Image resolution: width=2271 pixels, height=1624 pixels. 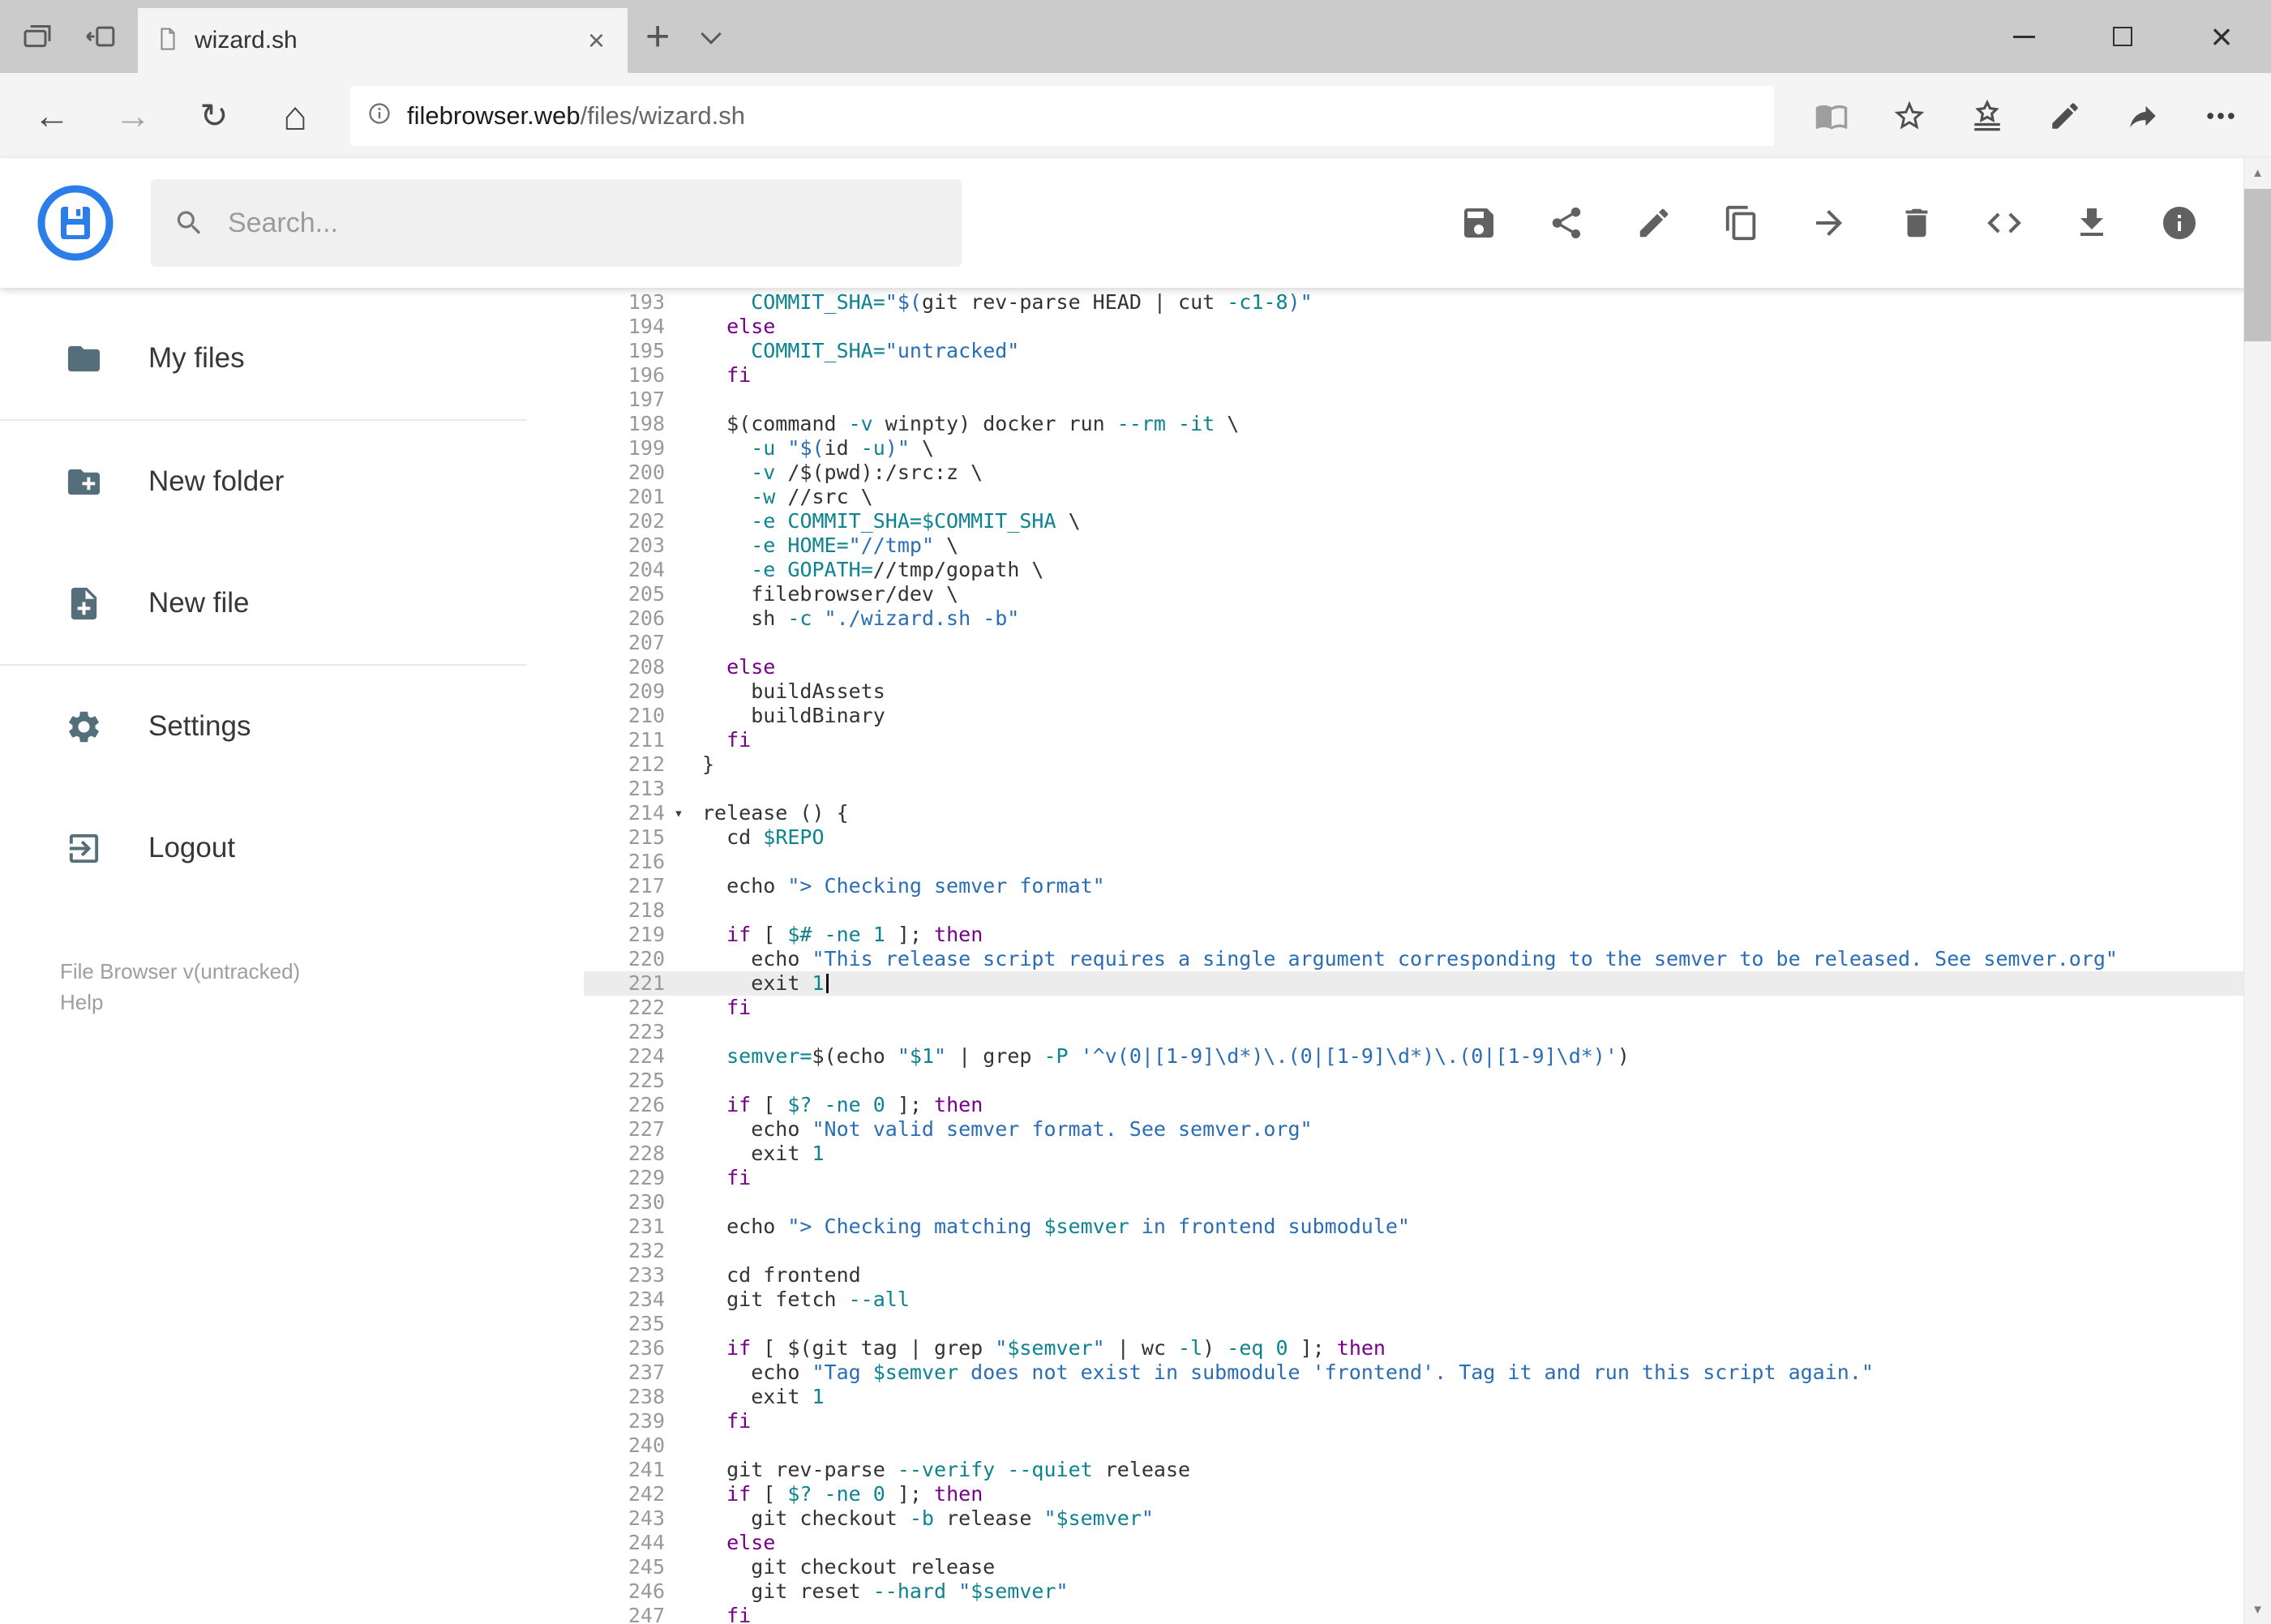 What do you see at coordinates (1427, 521) in the screenshot?
I see `code-line-202: 202 -e COMMIT_SHA=$COMMIT_SHA \` at bounding box center [1427, 521].